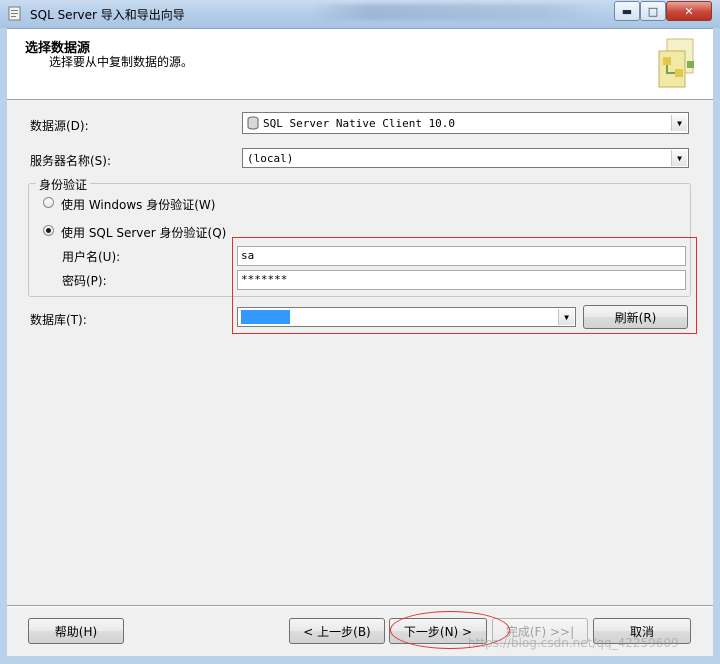 Image resolution: width=720 pixels, height=664 pixels. I want to click on server-name-label: 服务器名称(S):, so click(71, 161).